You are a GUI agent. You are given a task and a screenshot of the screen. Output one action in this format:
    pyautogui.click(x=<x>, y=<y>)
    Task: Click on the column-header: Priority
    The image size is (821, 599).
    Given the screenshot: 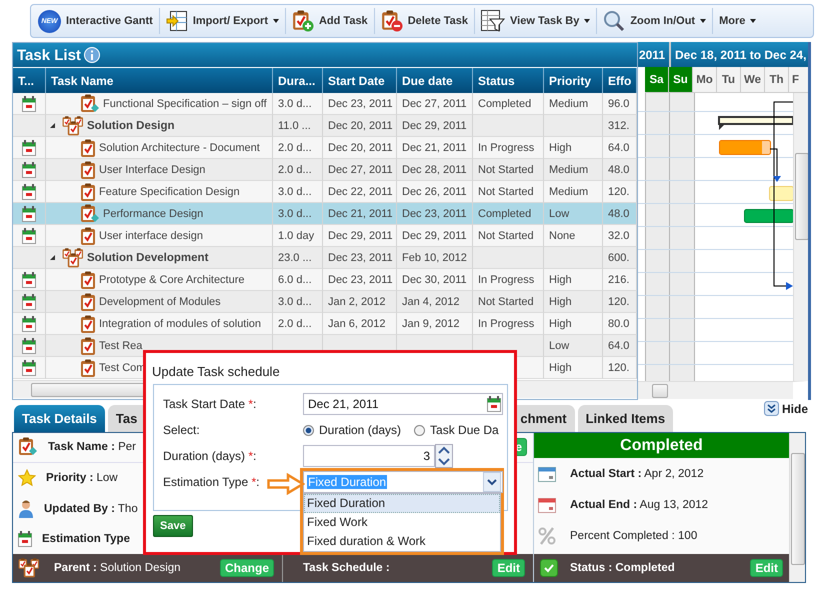 What is the action you would take?
    pyautogui.click(x=573, y=80)
    